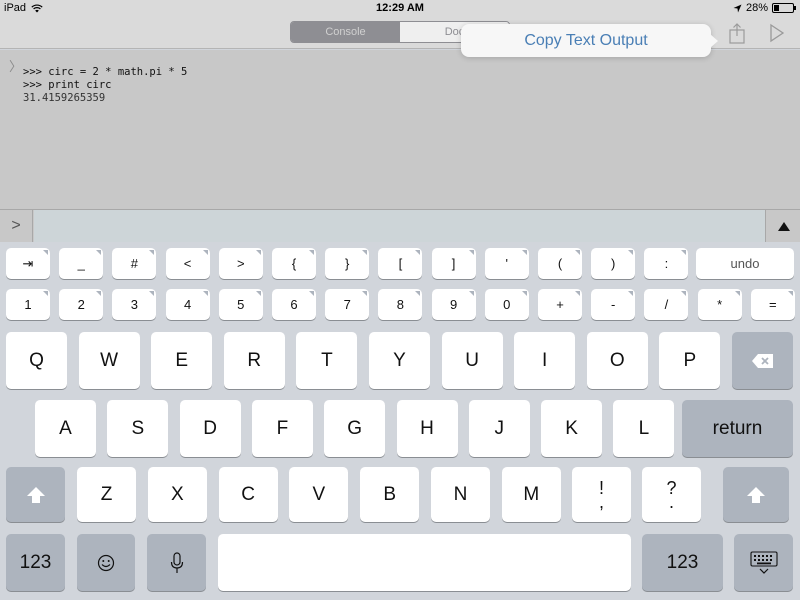 This screenshot has width=800, height=600. I want to click on prompt-symbol: >, so click(16, 226).